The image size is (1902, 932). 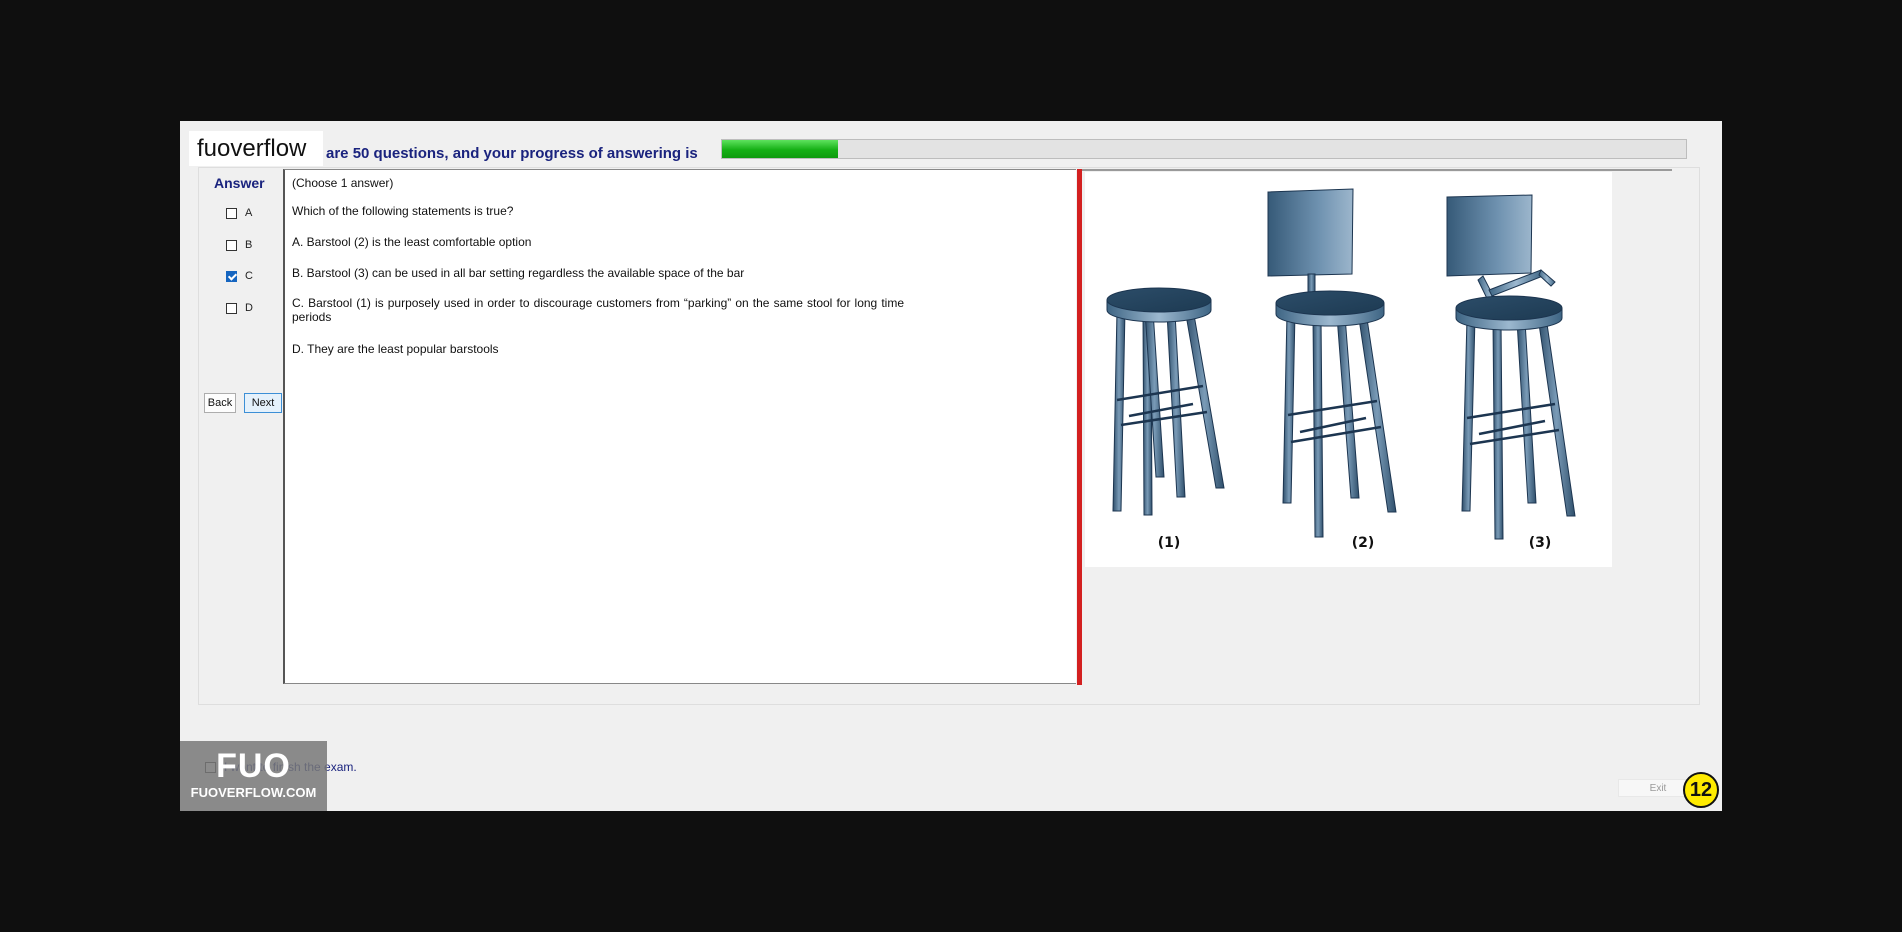 What do you see at coordinates (1169, 543) in the screenshot?
I see `barstool-1-label: (1)` at bounding box center [1169, 543].